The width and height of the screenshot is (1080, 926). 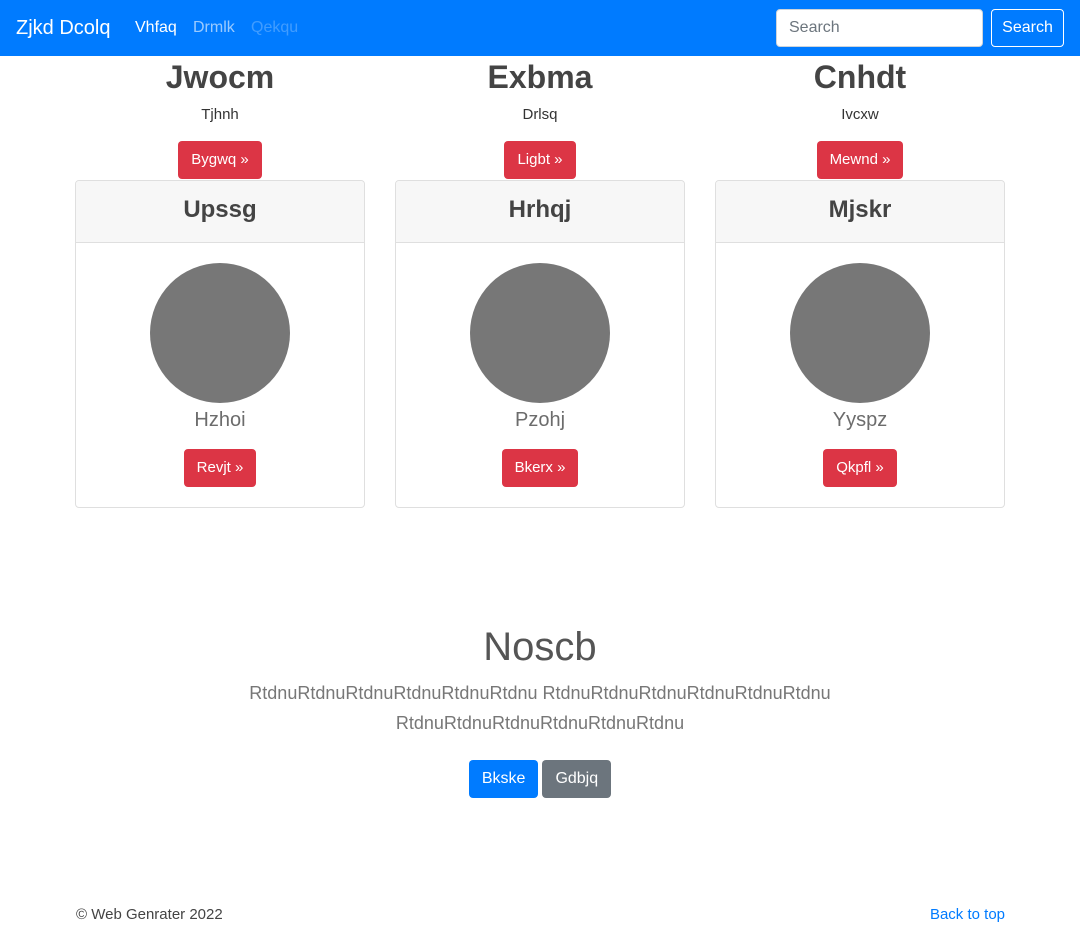 What do you see at coordinates (860, 160) in the screenshot?
I see `feature-button: Mewnd »` at bounding box center [860, 160].